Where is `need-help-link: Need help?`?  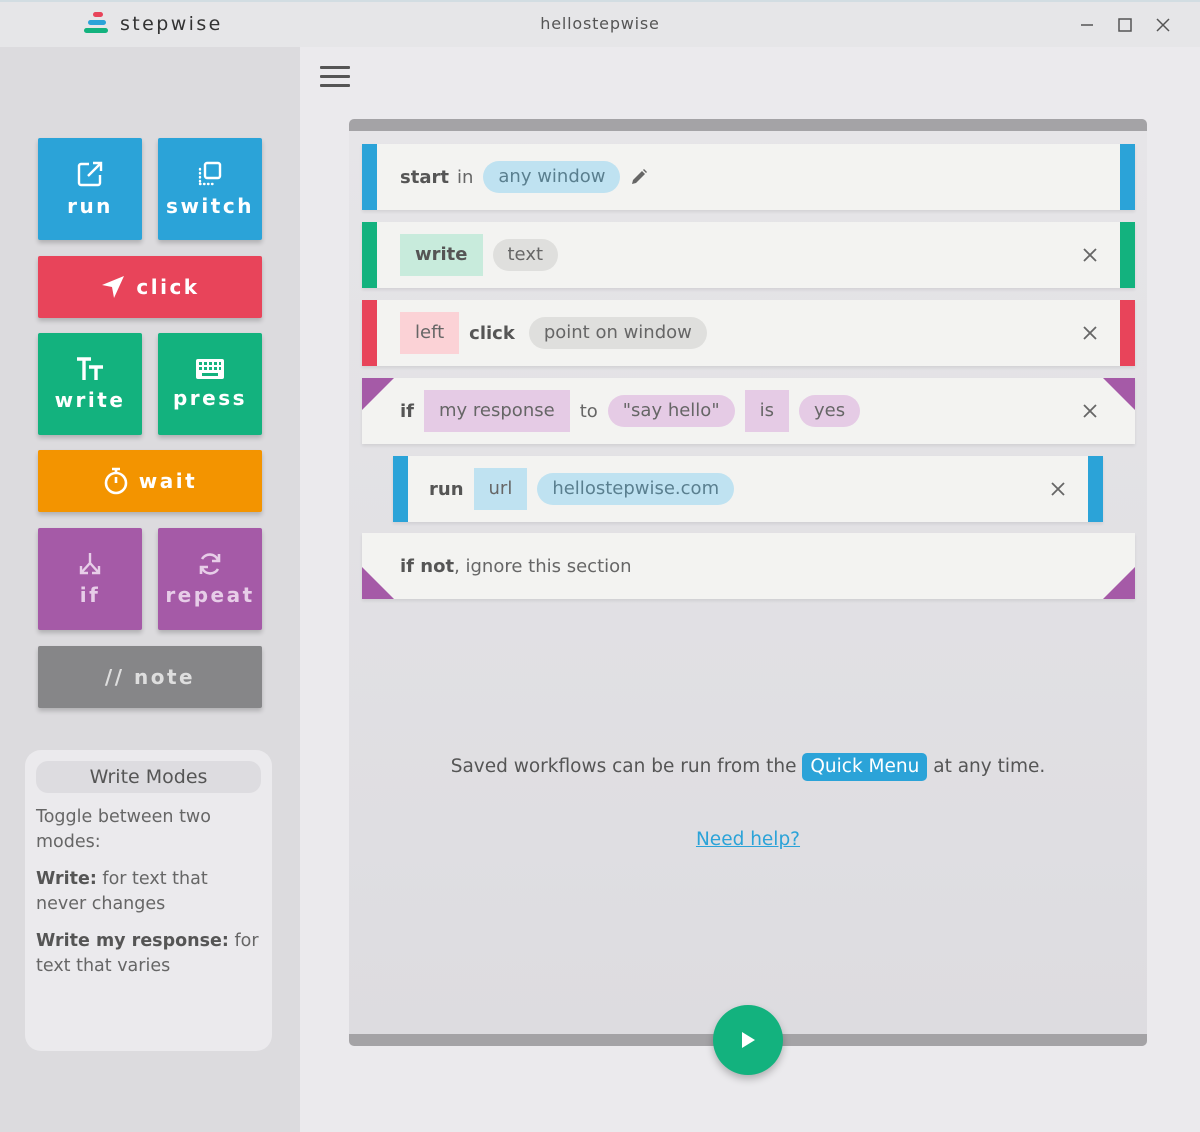
need-help-link: Need help? is located at coordinates (748, 839).